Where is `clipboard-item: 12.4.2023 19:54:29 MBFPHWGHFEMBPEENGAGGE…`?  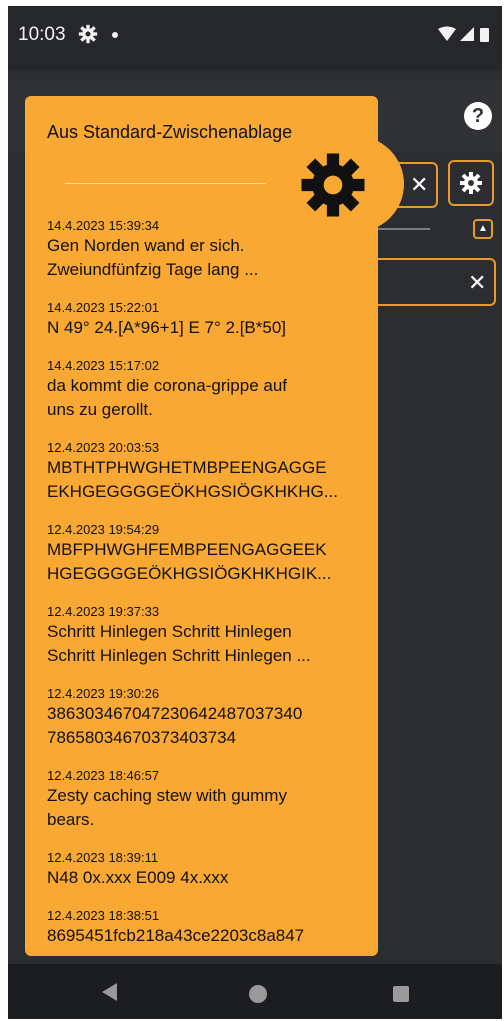 clipboard-item: 12.4.2023 19:54:29 MBFPHWGHFEMBPEENGAGGE… is located at coordinates (208, 554).